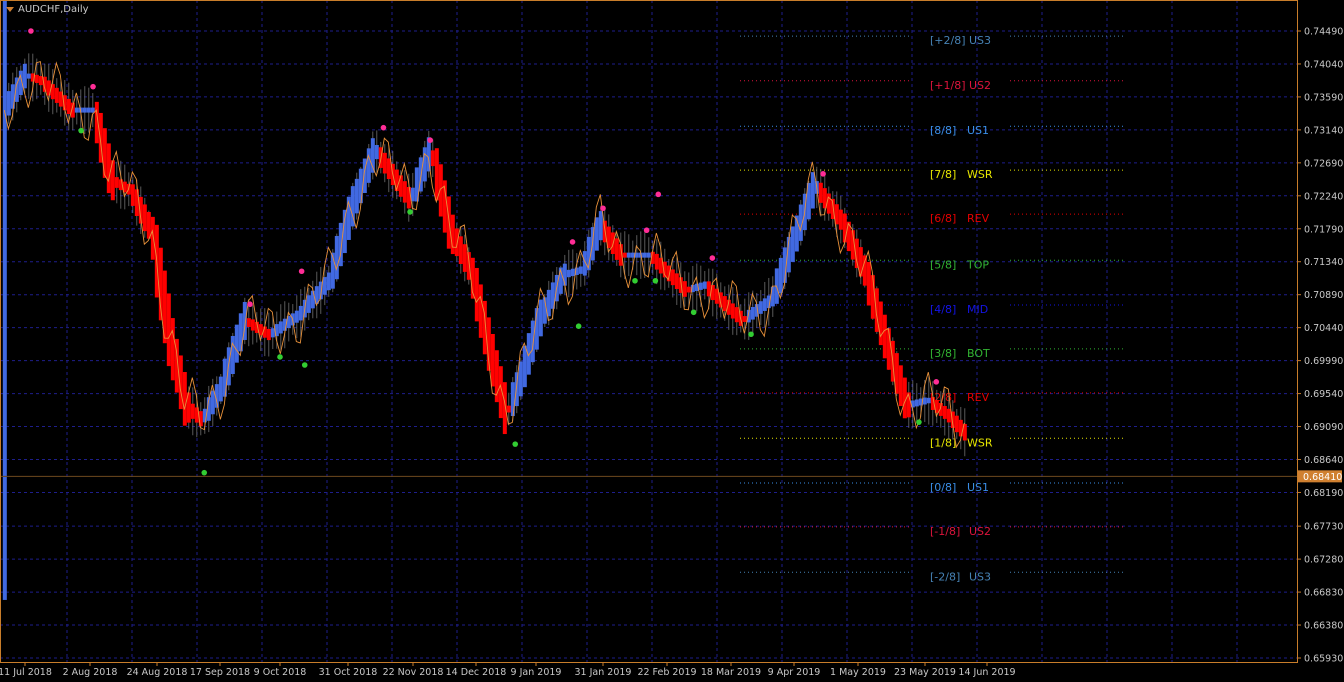 This screenshot has height=682, width=1344. I want to click on current-price-label: 0.68410, so click(1322, 477).